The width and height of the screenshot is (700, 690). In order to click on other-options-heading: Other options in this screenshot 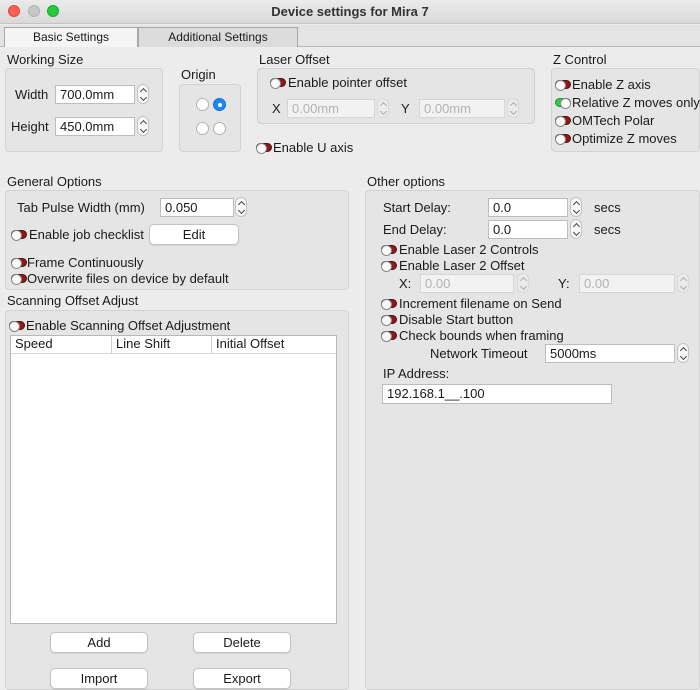, I will do `click(406, 181)`.